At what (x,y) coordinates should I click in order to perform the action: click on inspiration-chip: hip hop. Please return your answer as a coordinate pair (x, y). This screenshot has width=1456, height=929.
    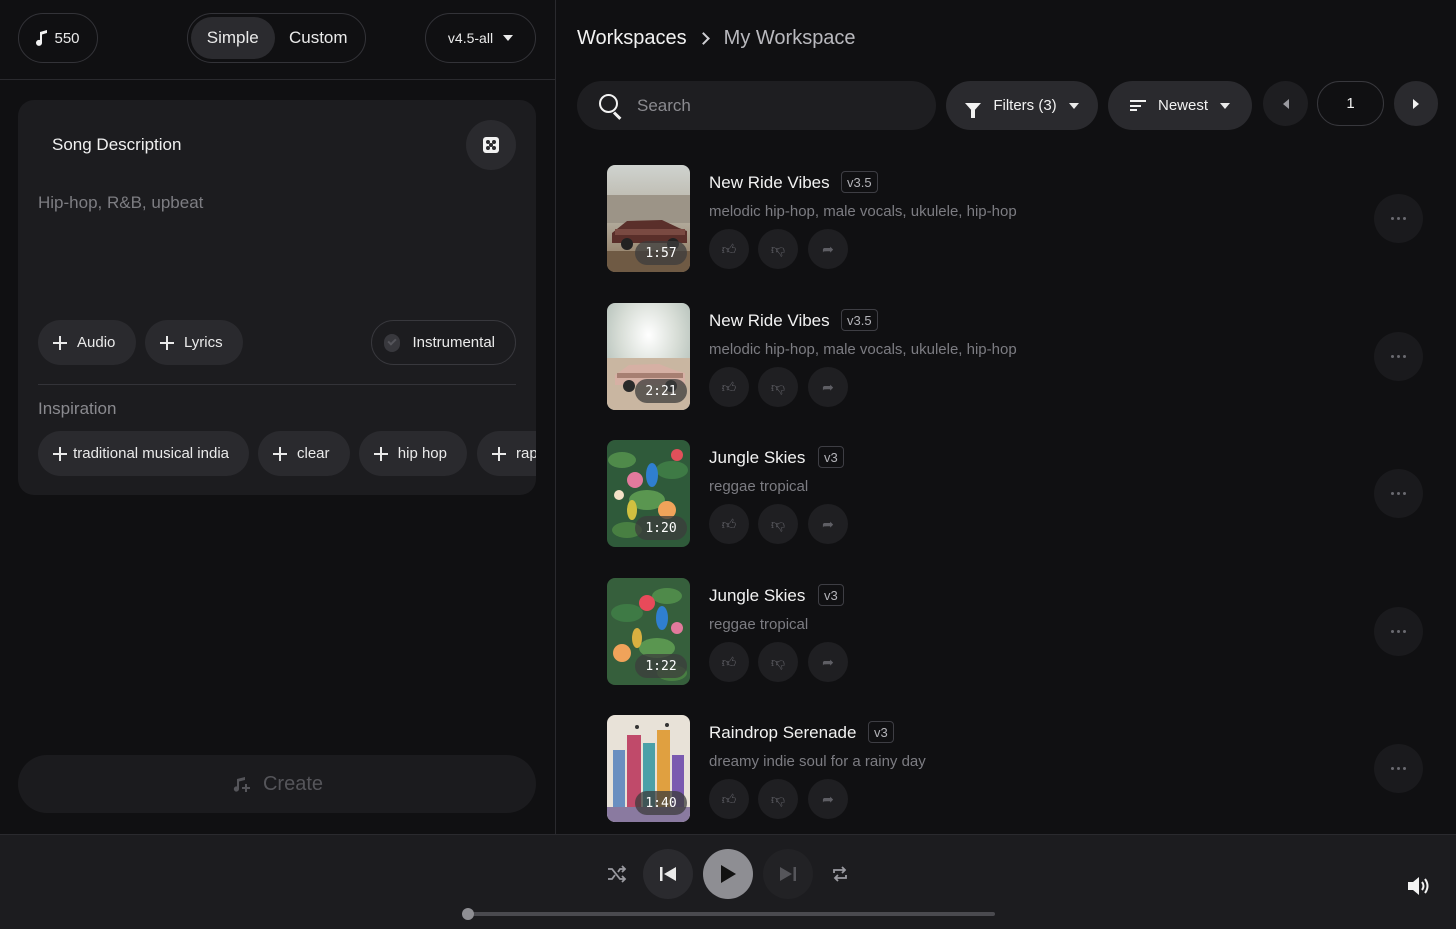
    Looking at the image, I should click on (413, 453).